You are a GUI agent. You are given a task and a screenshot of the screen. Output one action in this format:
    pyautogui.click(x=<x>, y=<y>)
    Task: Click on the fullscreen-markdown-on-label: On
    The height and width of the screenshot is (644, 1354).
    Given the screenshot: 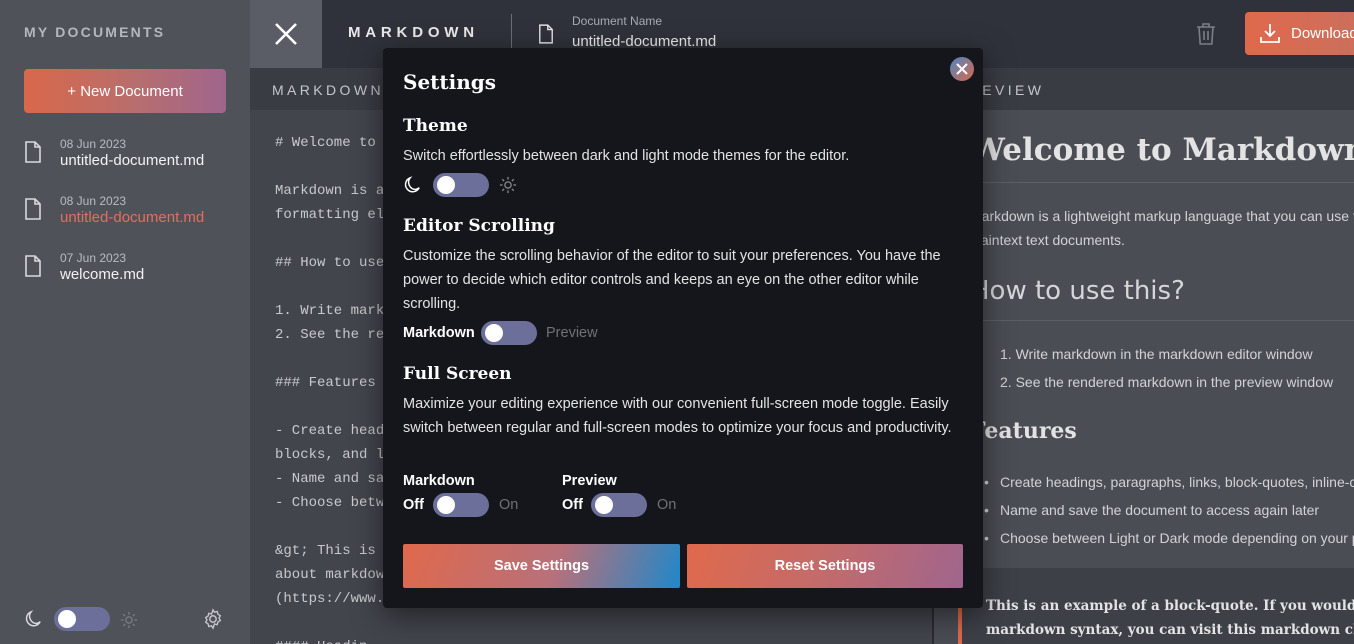 What is the action you would take?
    pyautogui.click(x=509, y=505)
    